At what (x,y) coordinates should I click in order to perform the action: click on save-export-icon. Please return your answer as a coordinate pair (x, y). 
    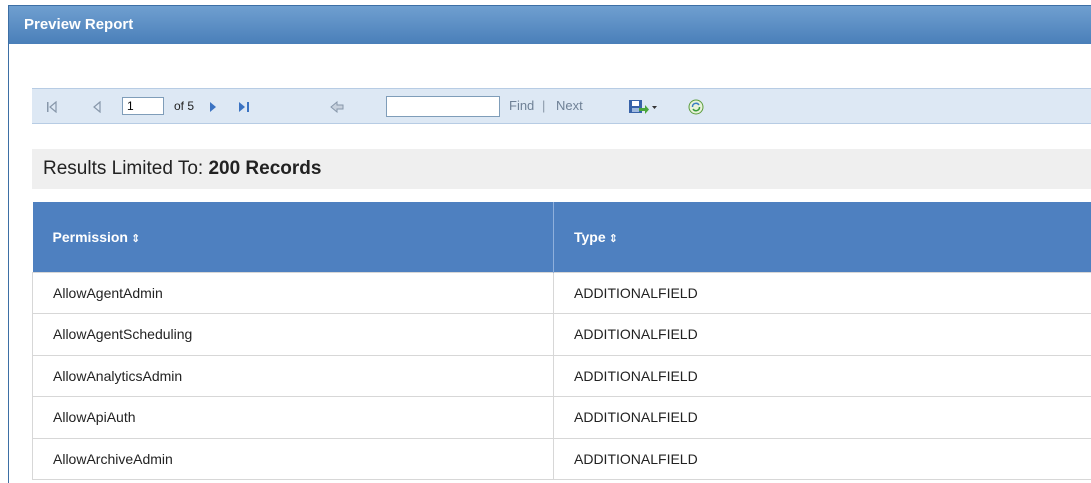
    Looking at the image, I should click on (643, 106).